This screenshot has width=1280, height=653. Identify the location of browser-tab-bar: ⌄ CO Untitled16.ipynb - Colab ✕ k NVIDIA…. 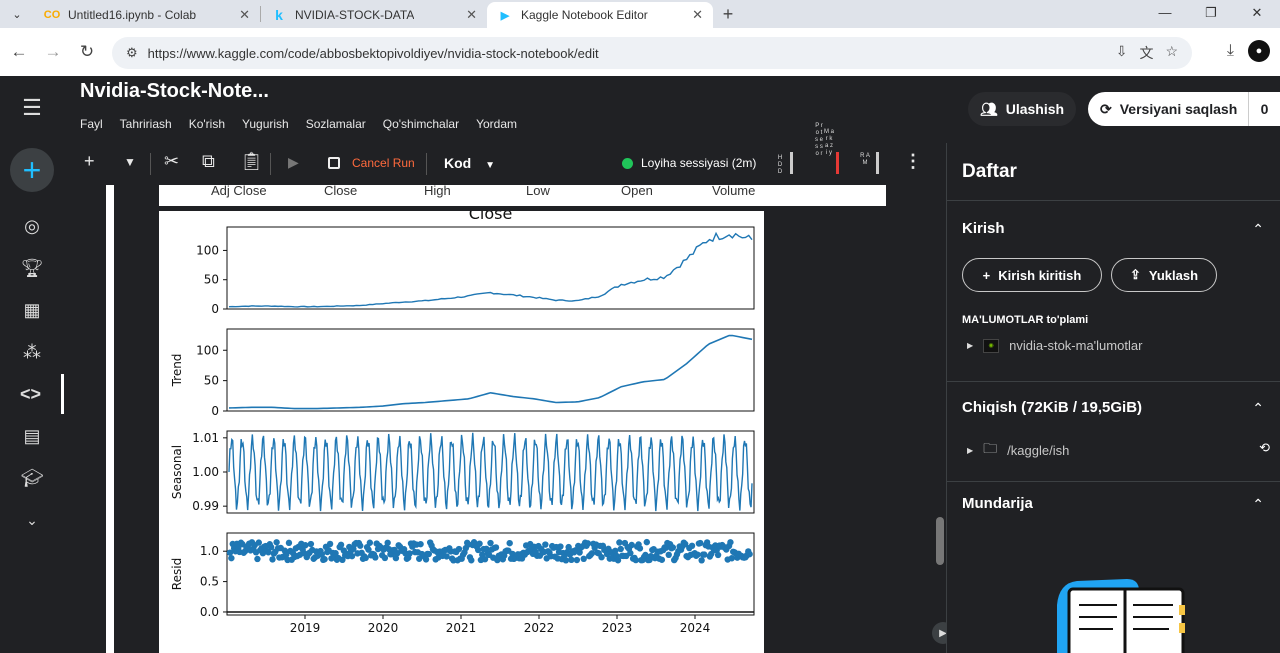
(640, 14).